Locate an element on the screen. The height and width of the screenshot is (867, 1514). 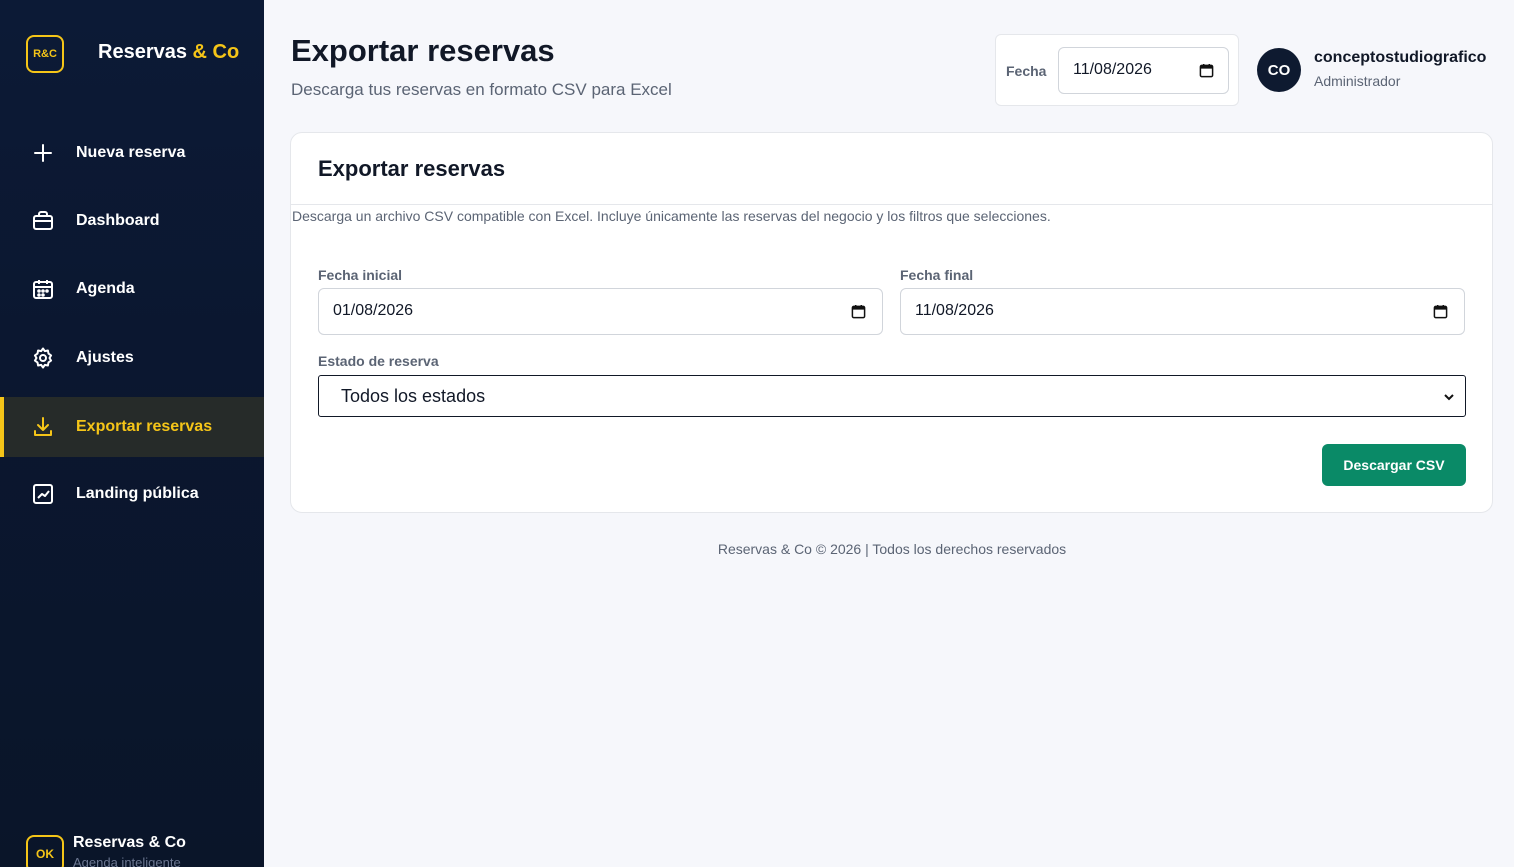
brand-logo-badge: R&C is located at coordinates (45, 54).